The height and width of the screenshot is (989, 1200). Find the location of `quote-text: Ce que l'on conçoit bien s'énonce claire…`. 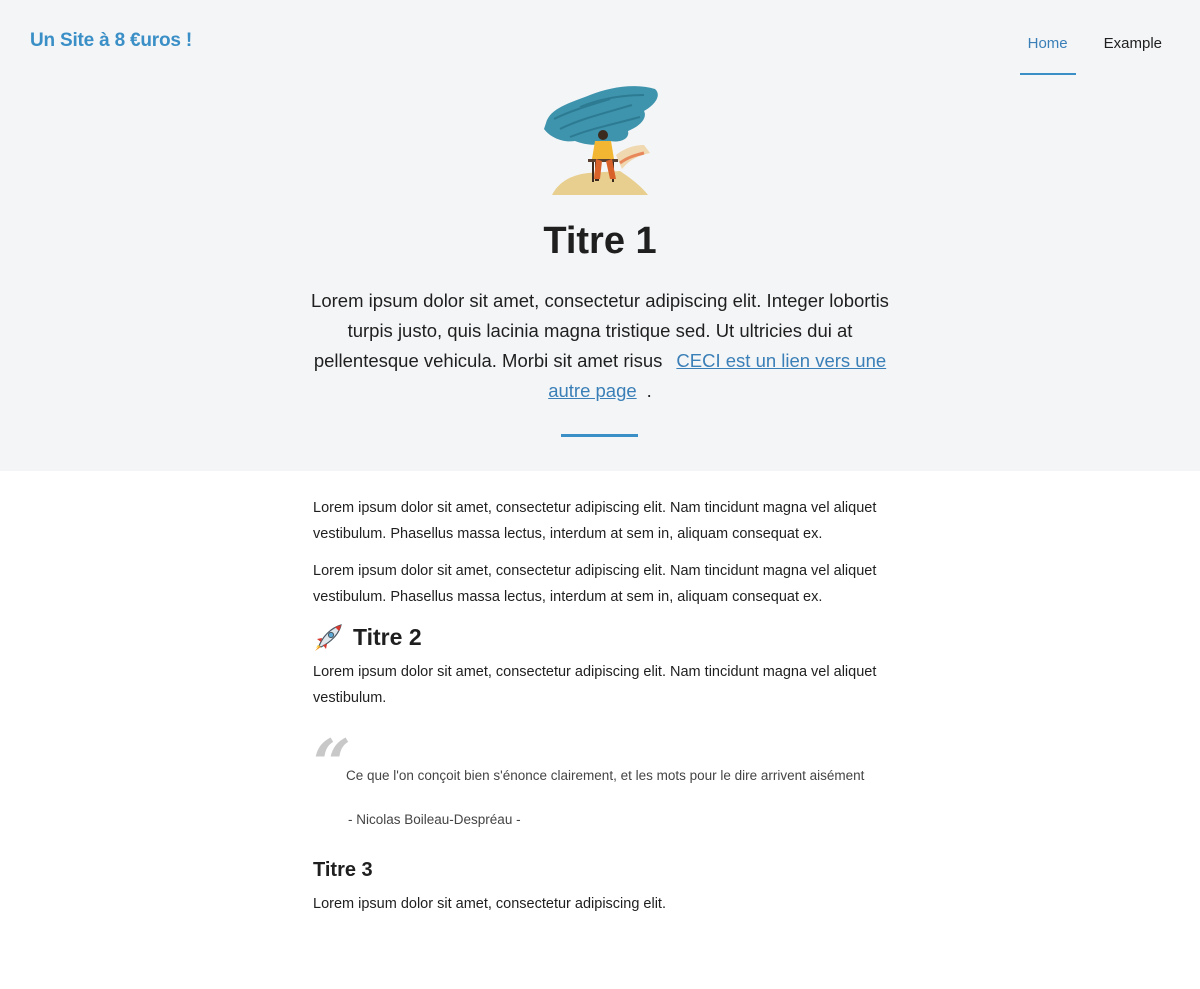

quote-text: Ce que l'on conçoit bien s'énonce claire… is located at coordinates (605, 775).